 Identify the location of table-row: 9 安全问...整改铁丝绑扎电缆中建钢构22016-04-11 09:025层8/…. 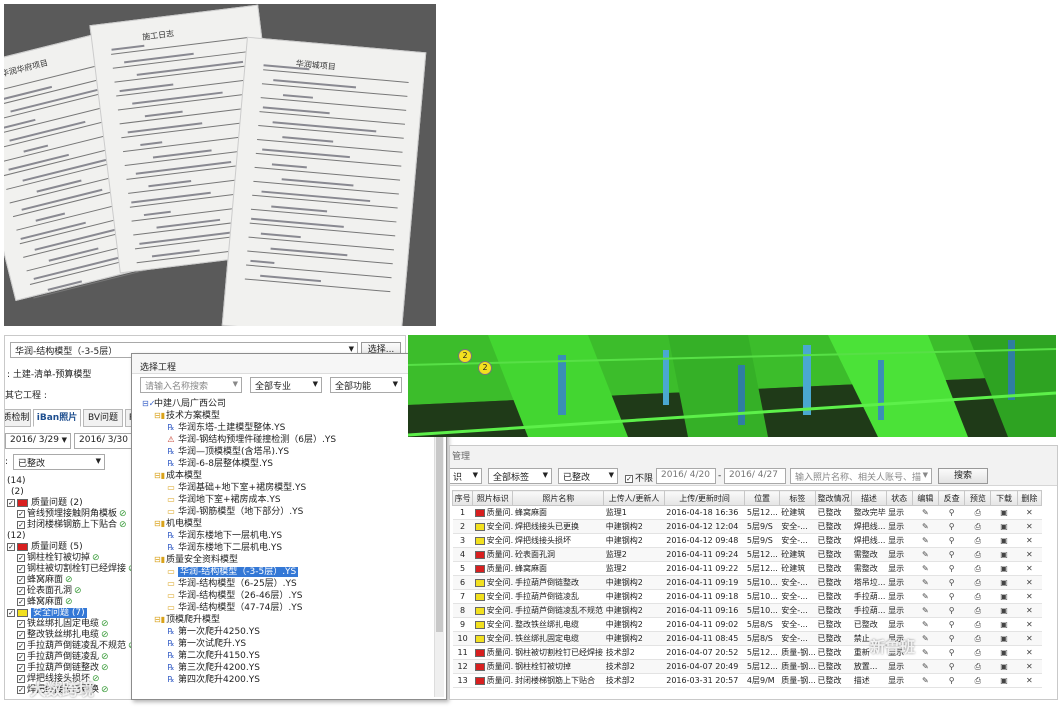
(747, 624).